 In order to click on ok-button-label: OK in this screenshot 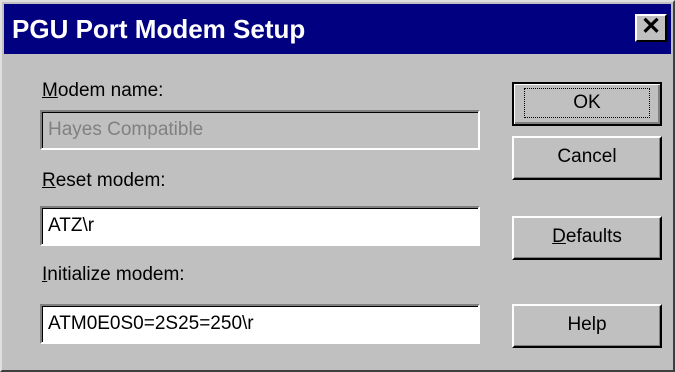, I will do `click(587, 103)`.